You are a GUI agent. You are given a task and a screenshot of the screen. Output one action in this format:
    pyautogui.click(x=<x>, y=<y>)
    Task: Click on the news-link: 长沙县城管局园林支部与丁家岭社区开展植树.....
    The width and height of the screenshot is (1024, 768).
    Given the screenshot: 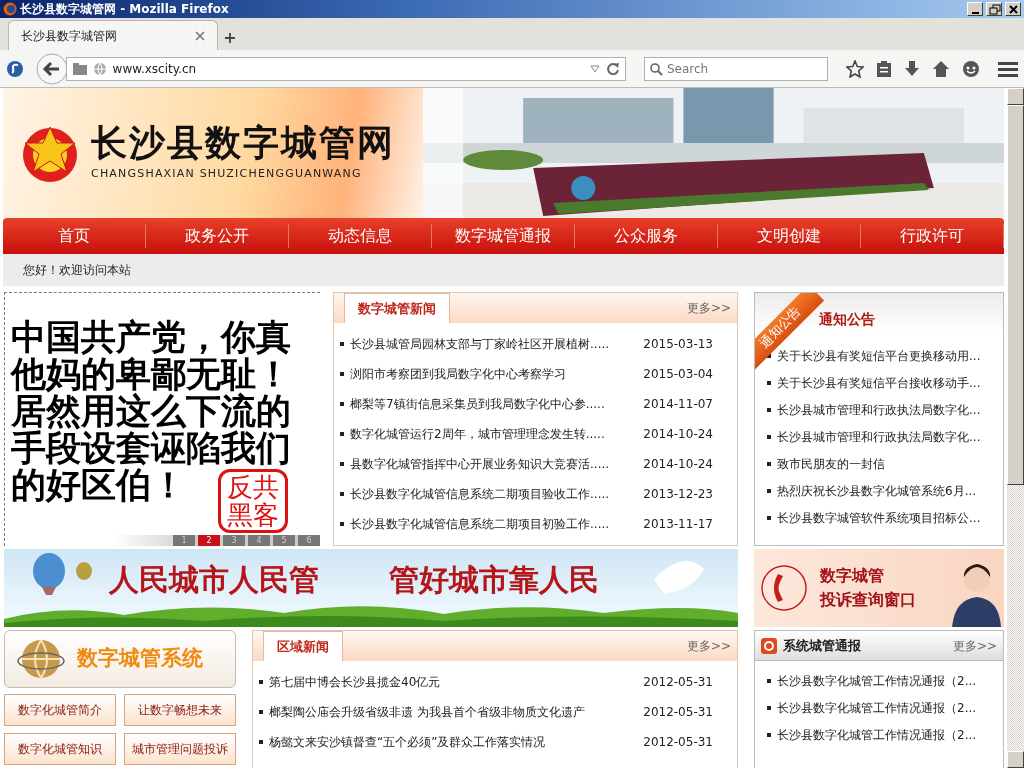 What is the action you would take?
    pyautogui.click(x=480, y=344)
    